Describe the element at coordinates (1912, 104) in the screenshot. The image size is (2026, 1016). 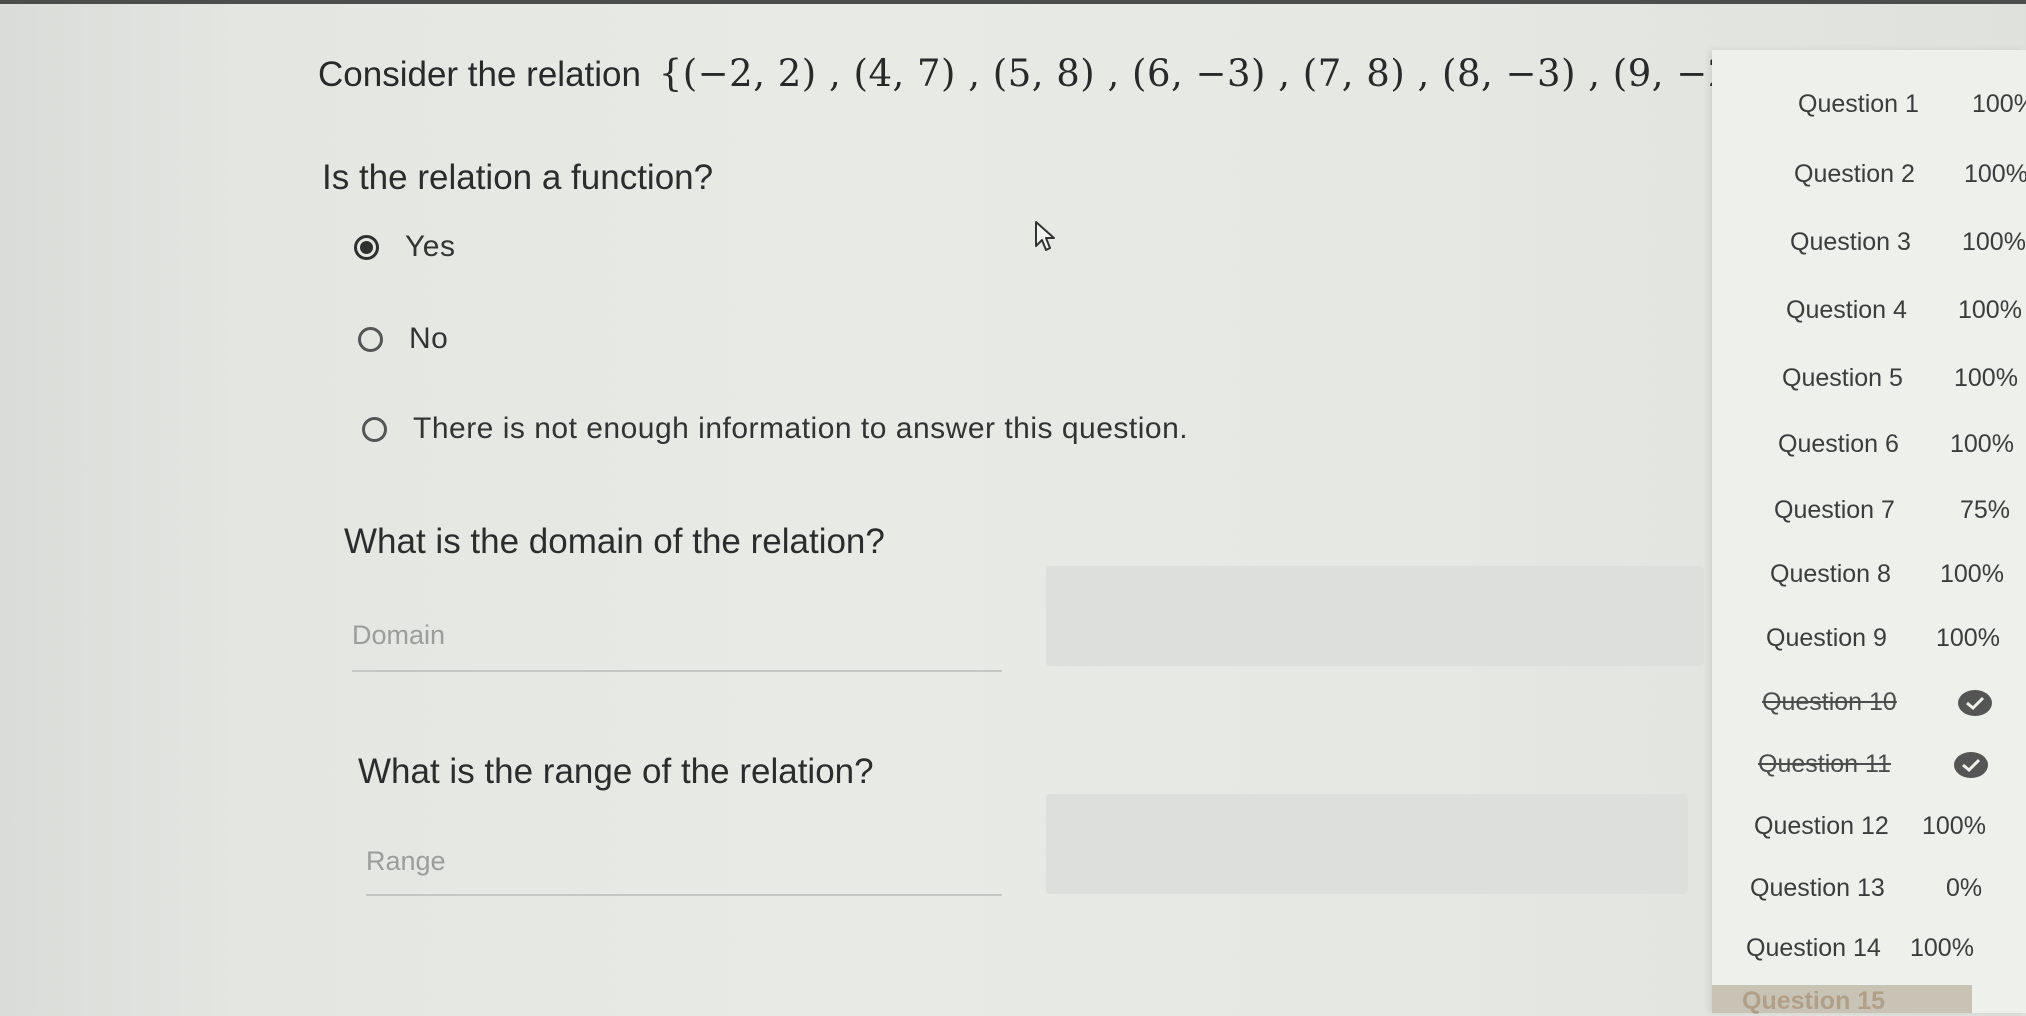
I see `nav-question-1: Question 1 100%` at that location.